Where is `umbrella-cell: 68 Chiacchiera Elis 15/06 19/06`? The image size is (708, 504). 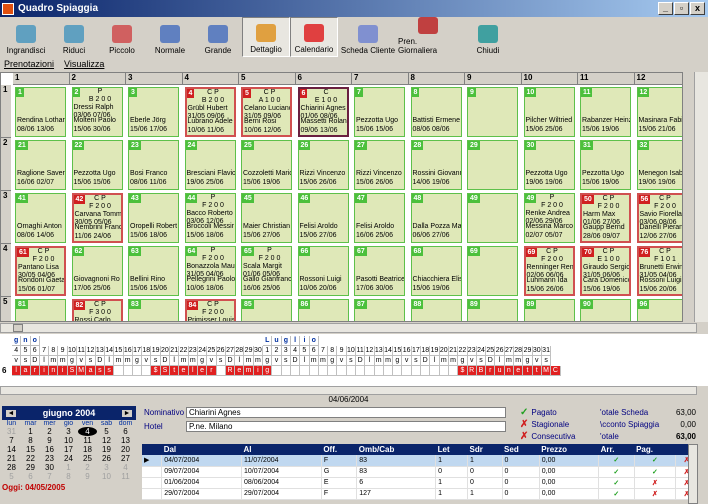 umbrella-cell: 68 Chiacchiera Elis 15/06 19/06 is located at coordinates (436, 271).